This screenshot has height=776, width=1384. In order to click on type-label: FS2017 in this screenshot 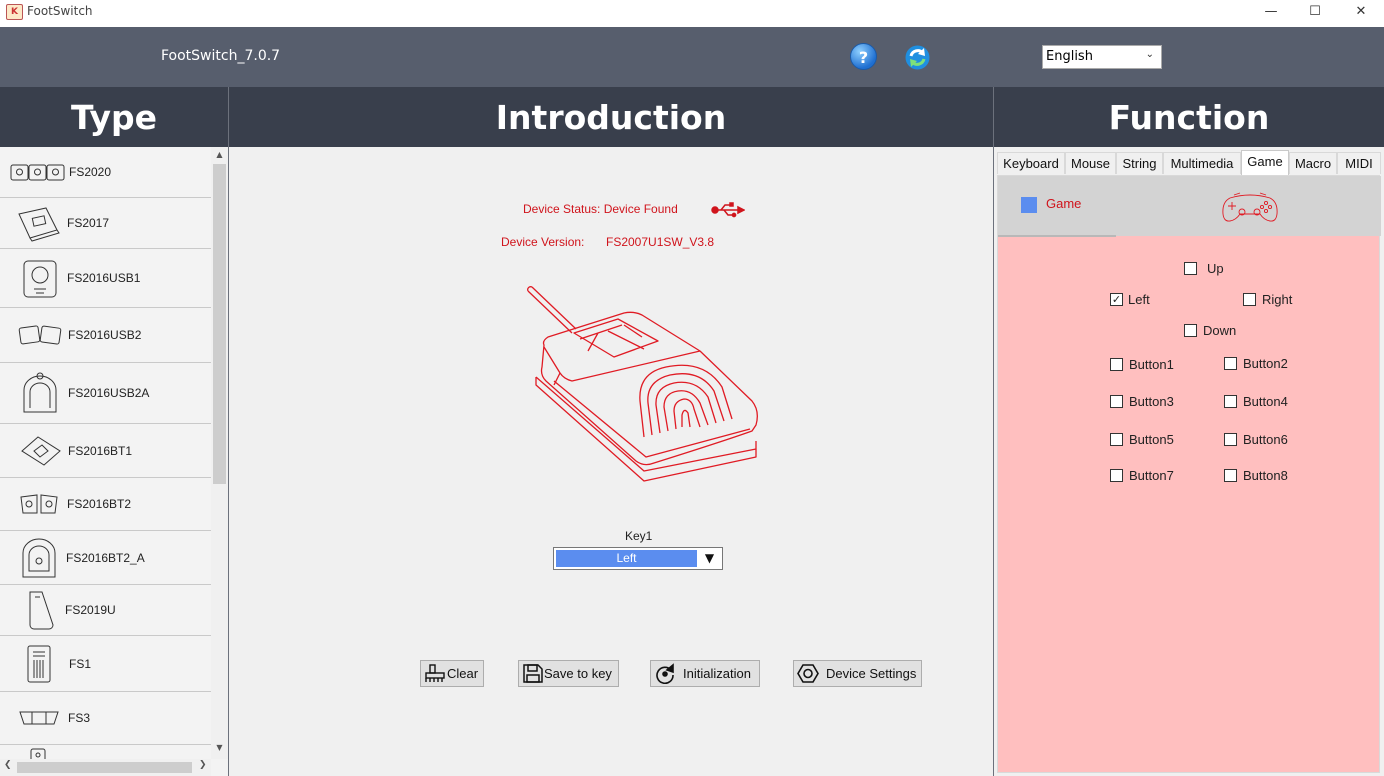, I will do `click(88, 223)`.